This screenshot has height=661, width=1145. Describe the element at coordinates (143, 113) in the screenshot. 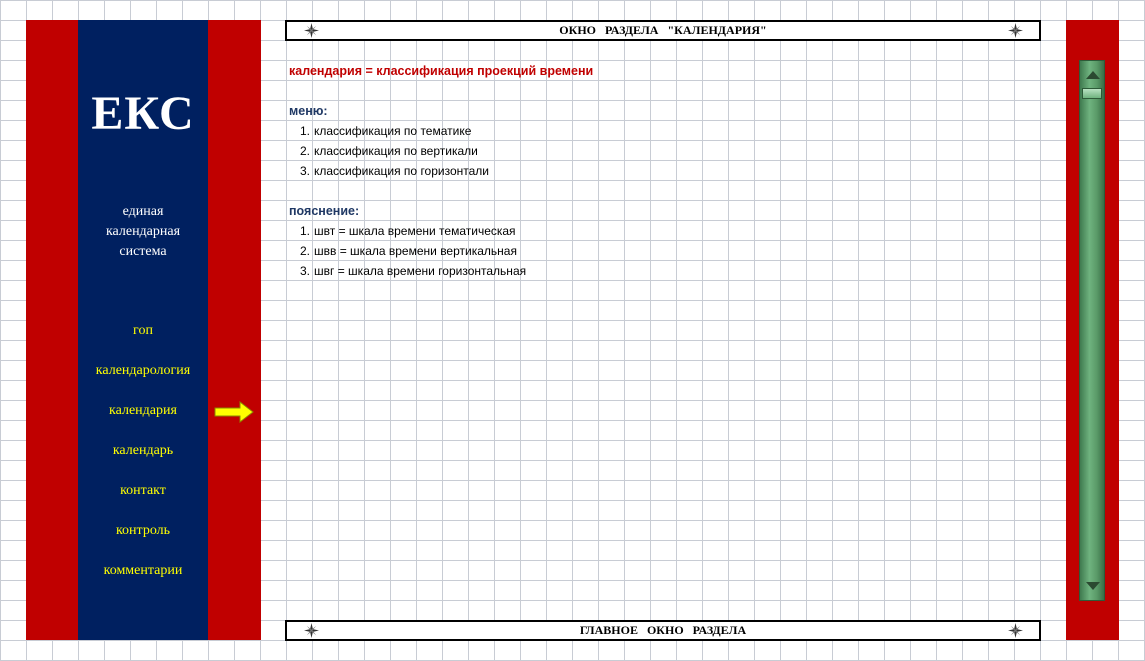

I see `logo: ЕКС` at that location.